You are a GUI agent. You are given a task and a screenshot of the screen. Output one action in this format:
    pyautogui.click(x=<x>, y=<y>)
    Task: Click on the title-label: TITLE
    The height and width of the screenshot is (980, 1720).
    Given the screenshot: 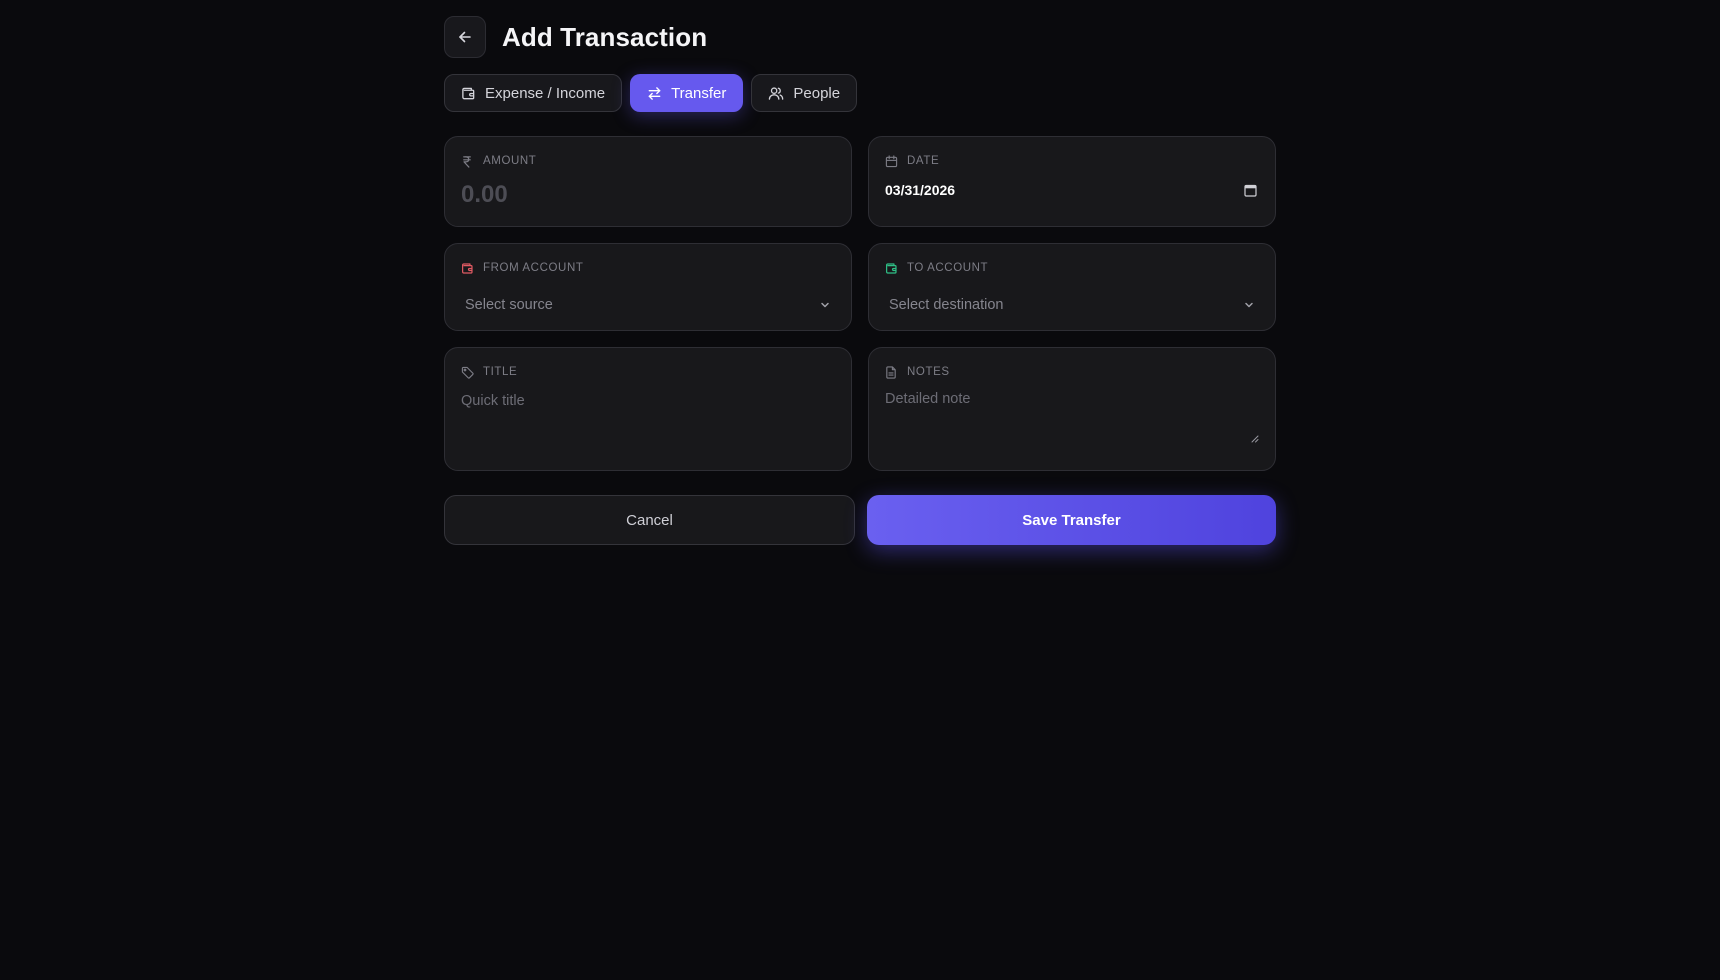 What is the action you would take?
    pyautogui.click(x=648, y=372)
    